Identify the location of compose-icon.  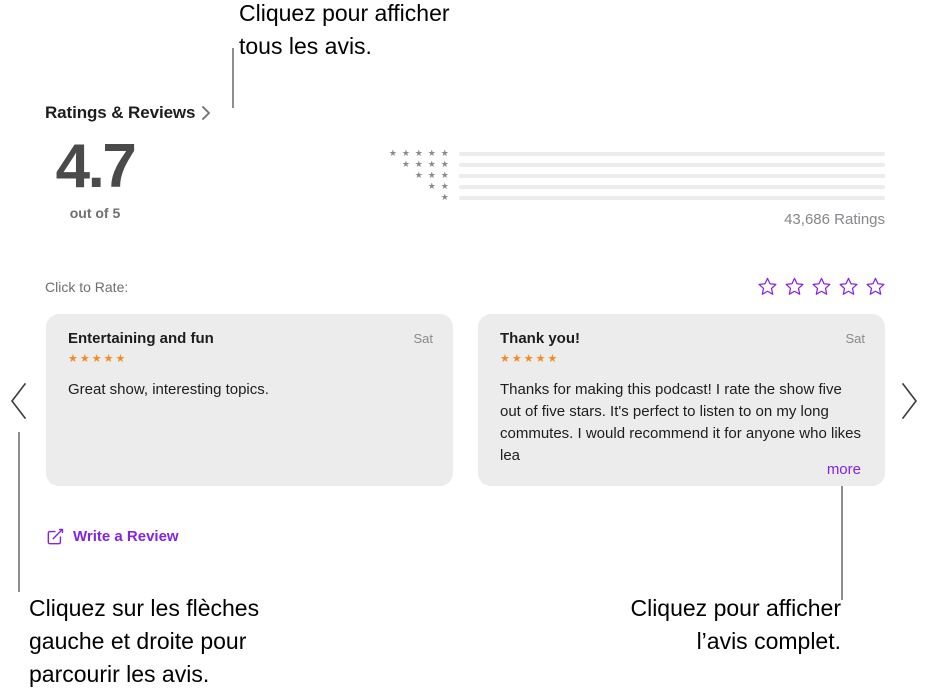
(55, 536).